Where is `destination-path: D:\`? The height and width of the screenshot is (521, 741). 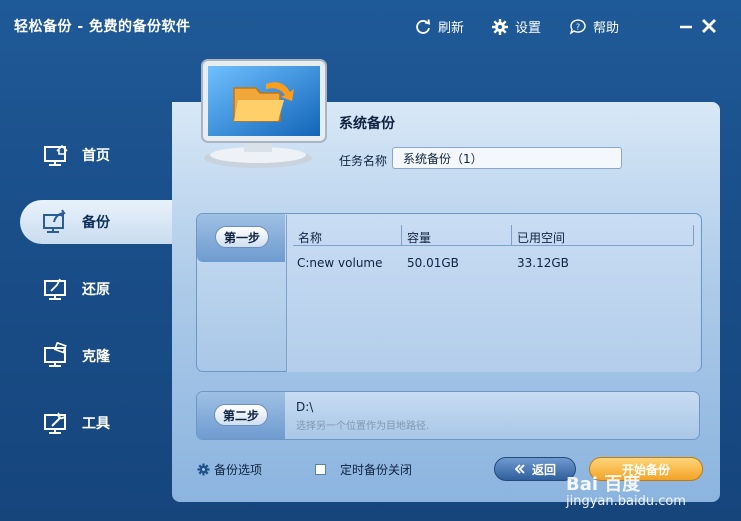
destination-path: D:\ is located at coordinates (305, 407).